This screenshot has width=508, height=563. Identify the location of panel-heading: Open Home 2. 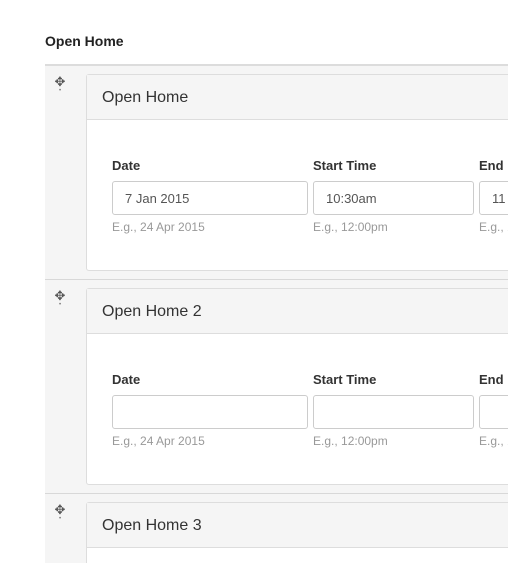
(297, 311).